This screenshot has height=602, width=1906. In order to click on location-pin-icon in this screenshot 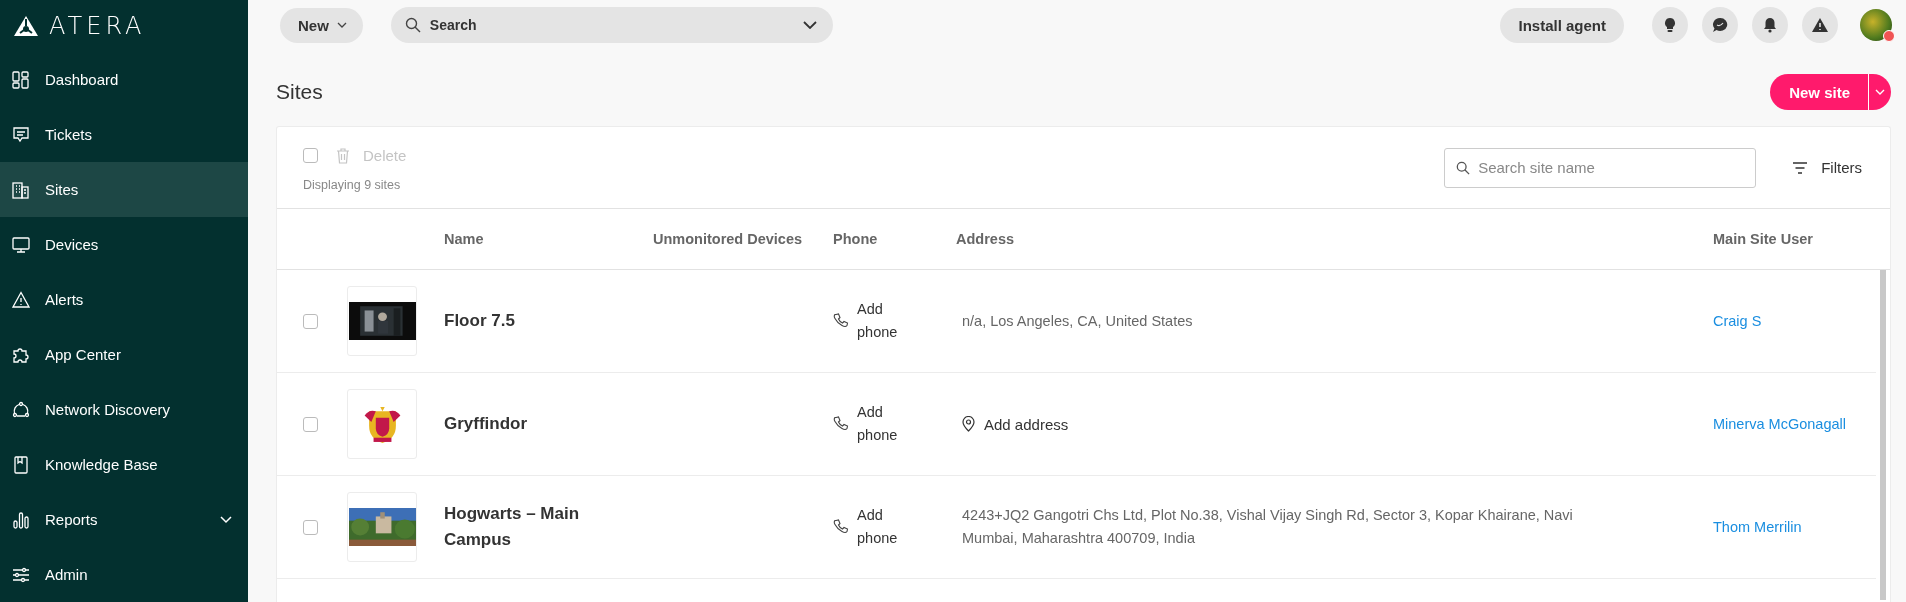, I will do `click(968, 424)`.